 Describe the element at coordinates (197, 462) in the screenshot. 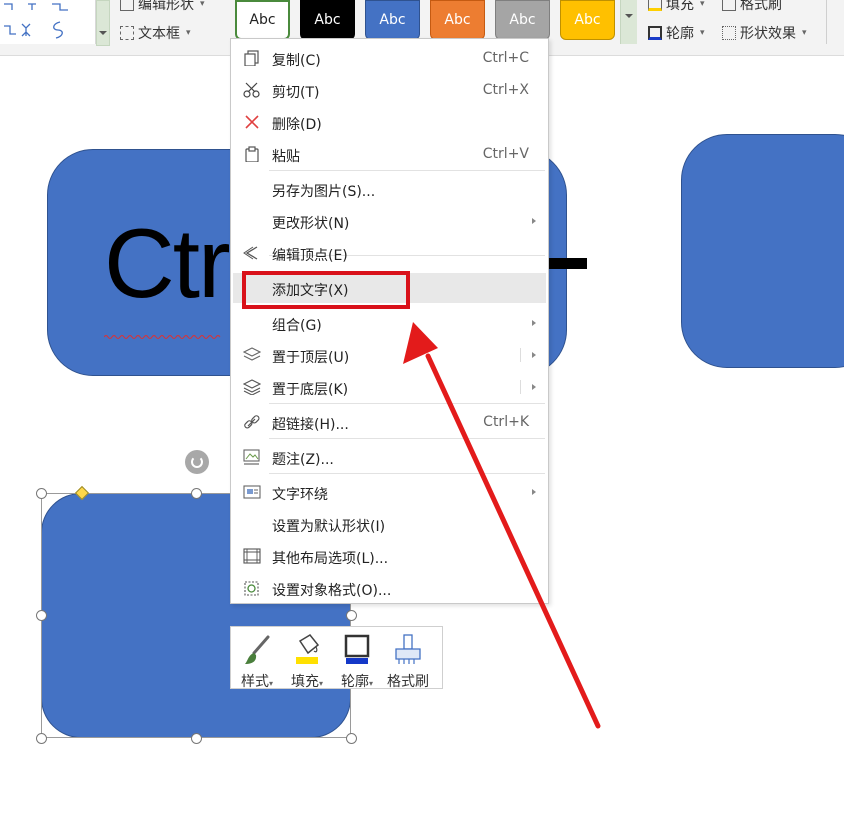

I see `rotate-handle-icon` at that location.